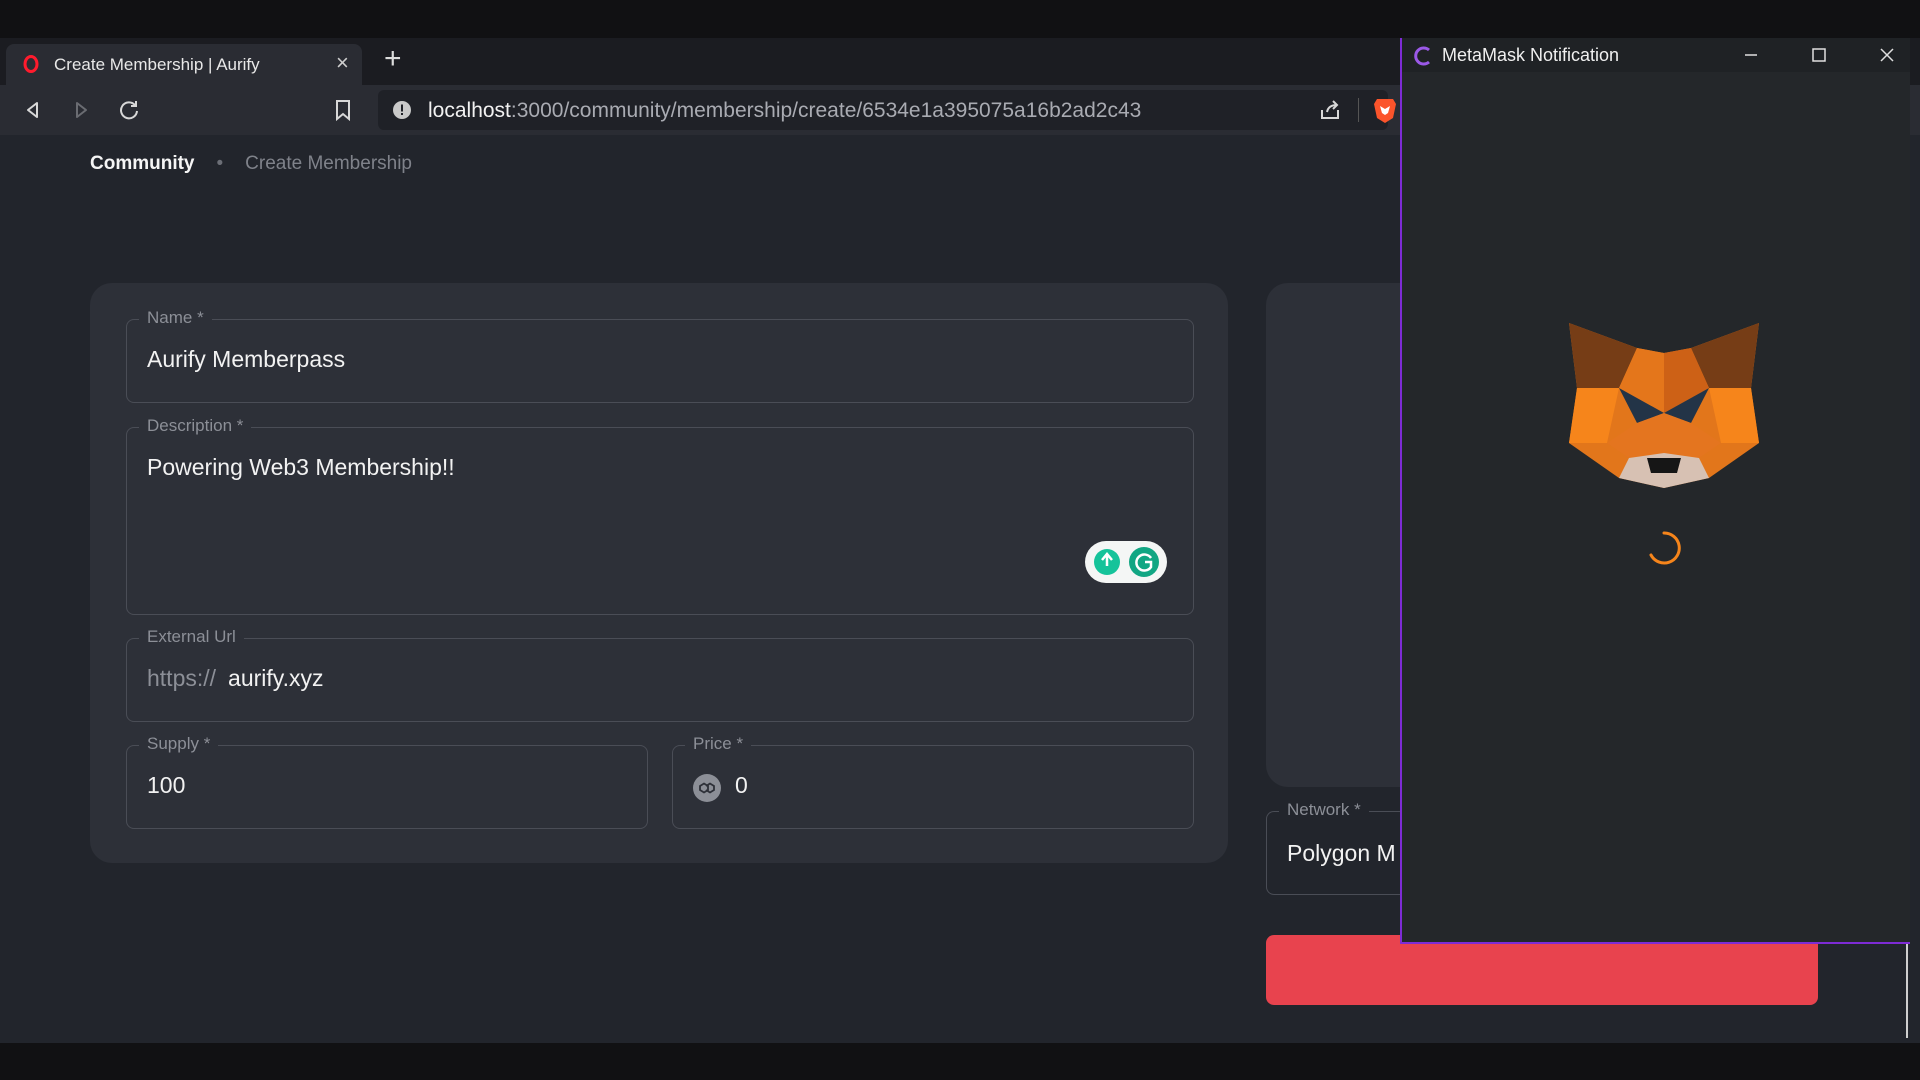  What do you see at coordinates (1358, 110) in the screenshot?
I see `address-bar-divider` at bounding box center [1358, 110].